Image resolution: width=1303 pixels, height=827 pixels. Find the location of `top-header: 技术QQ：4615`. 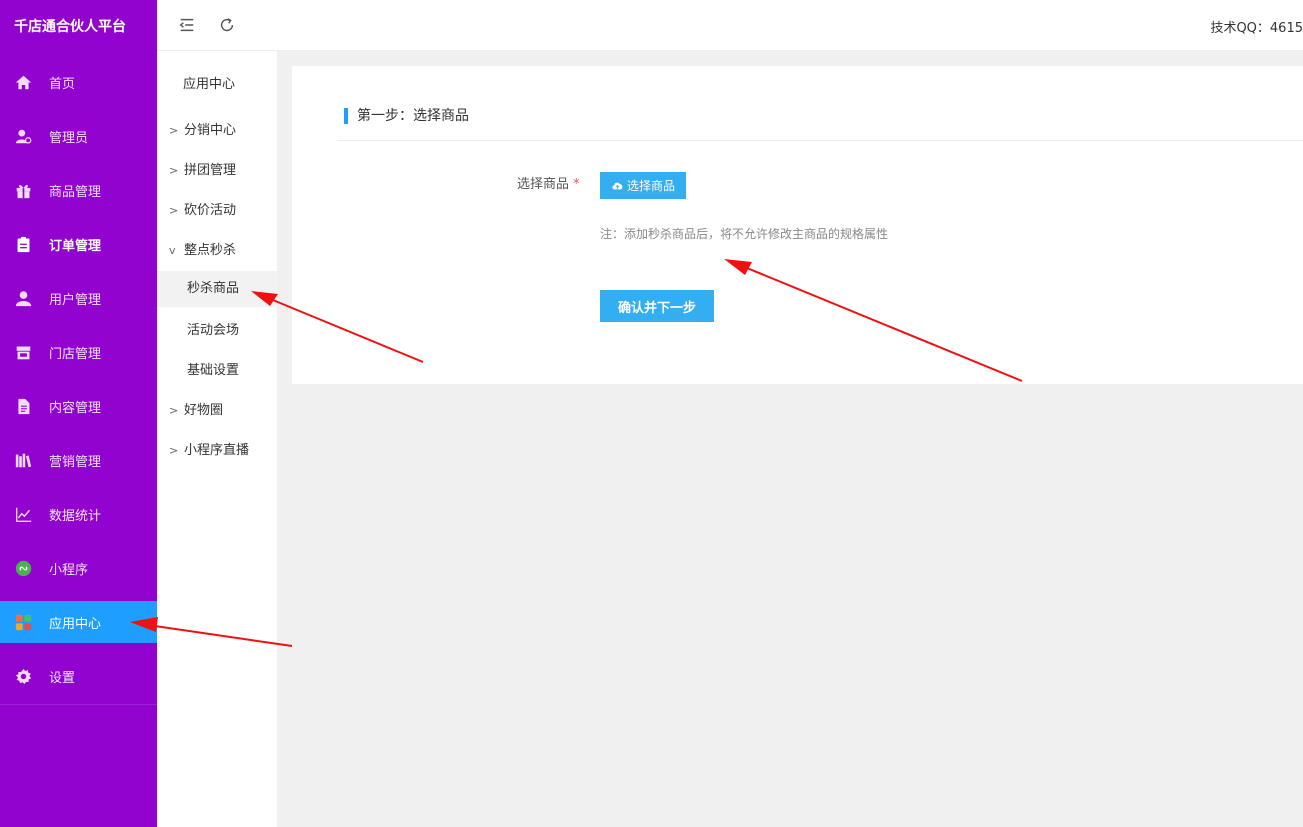

top-header: 技术QQ：4615 is located at coordinates (730, 25).